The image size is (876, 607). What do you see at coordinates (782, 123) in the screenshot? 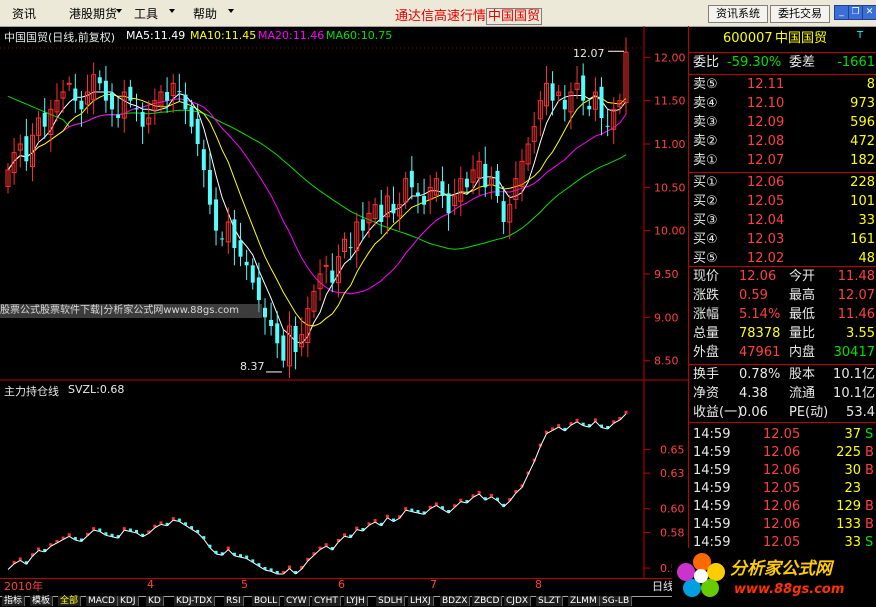
I see `sell-row: 卖③ 12.09 596` at bounding box center [782, 123].